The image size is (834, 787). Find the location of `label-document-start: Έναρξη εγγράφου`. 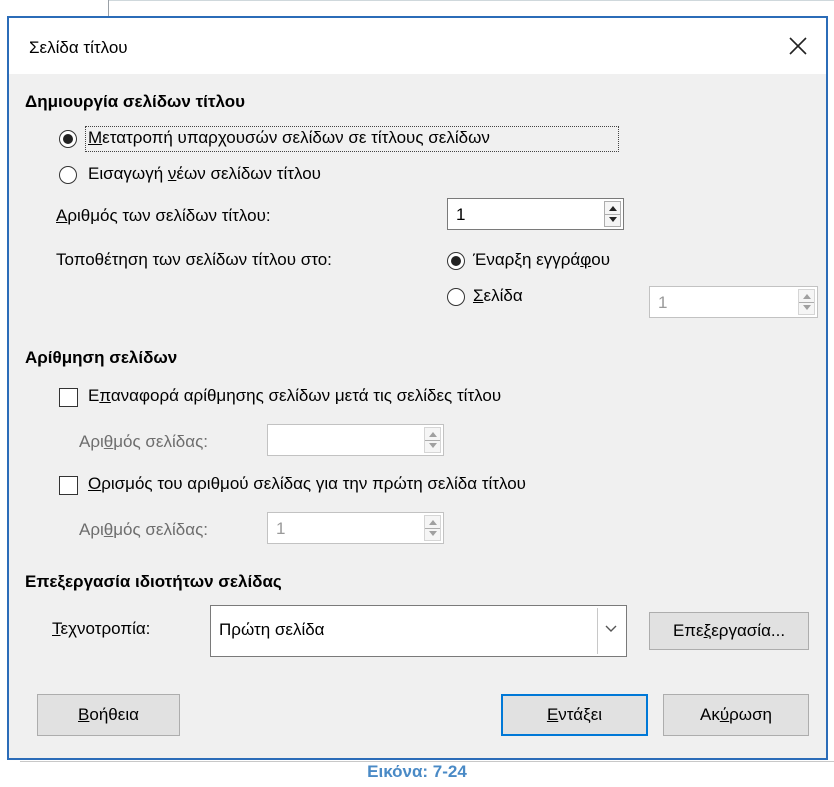

label-document-start: Έναρξη εγγράφου is located at coordinates (541, 260).